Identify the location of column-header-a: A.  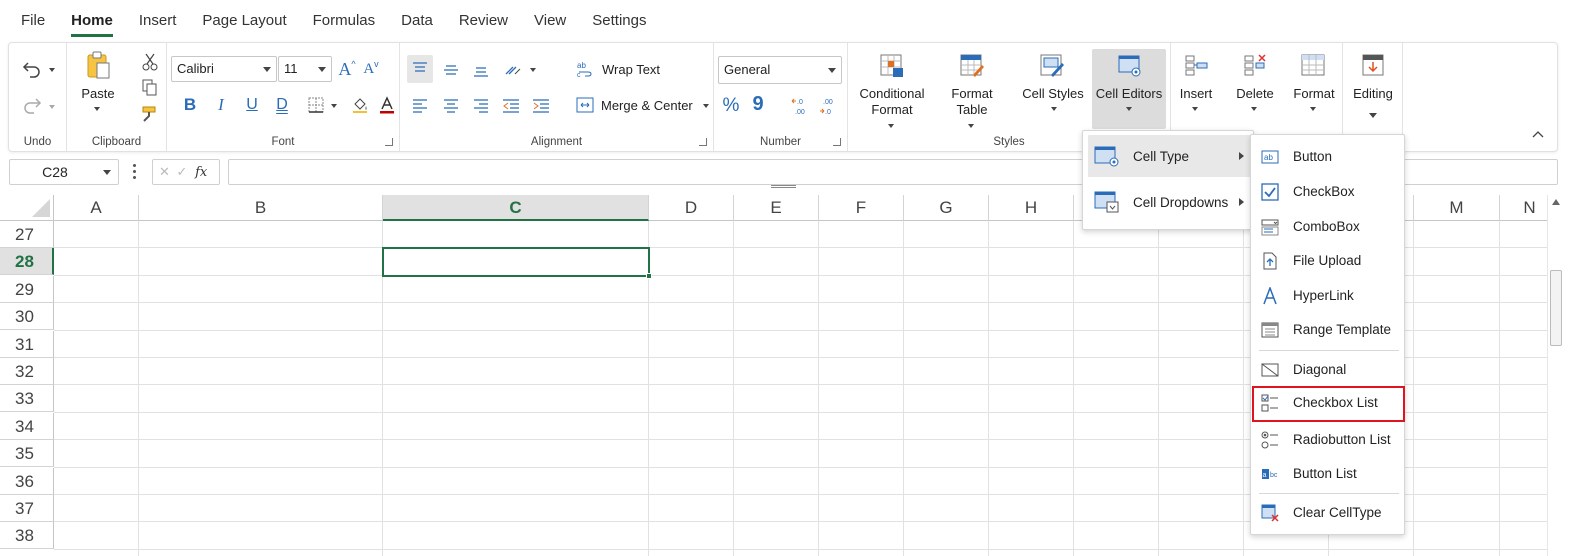
(96, 208).